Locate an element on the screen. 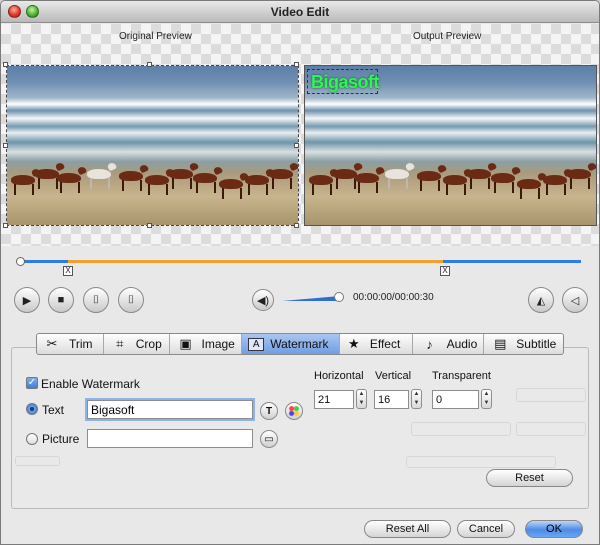  trim-start-marker: X is located at coordinates (68, 271).